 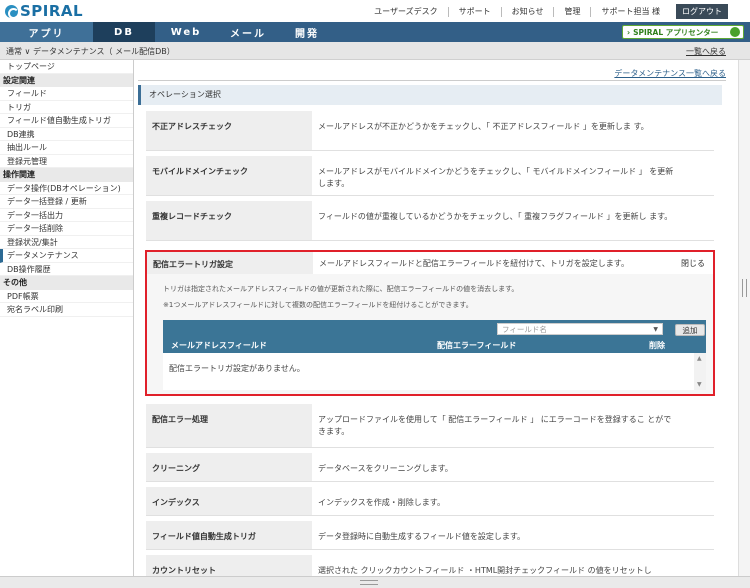 I want to click on scroll-down-icon: ▼, so click(x=699, y=384).